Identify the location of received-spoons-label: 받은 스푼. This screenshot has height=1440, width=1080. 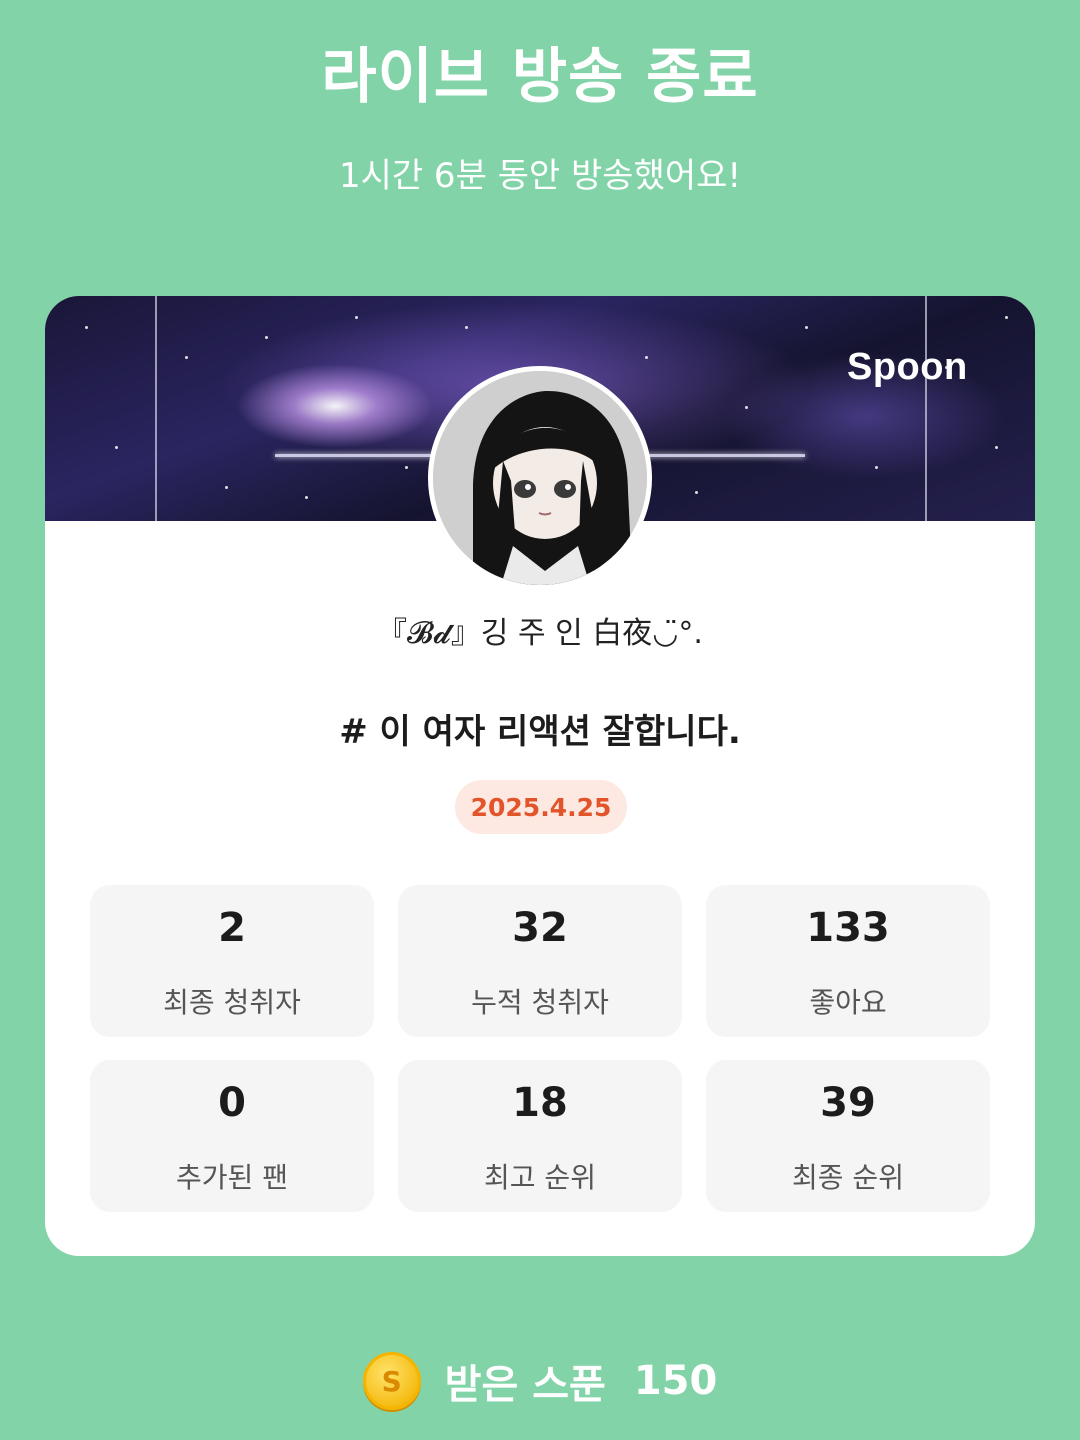
(525, 1385).